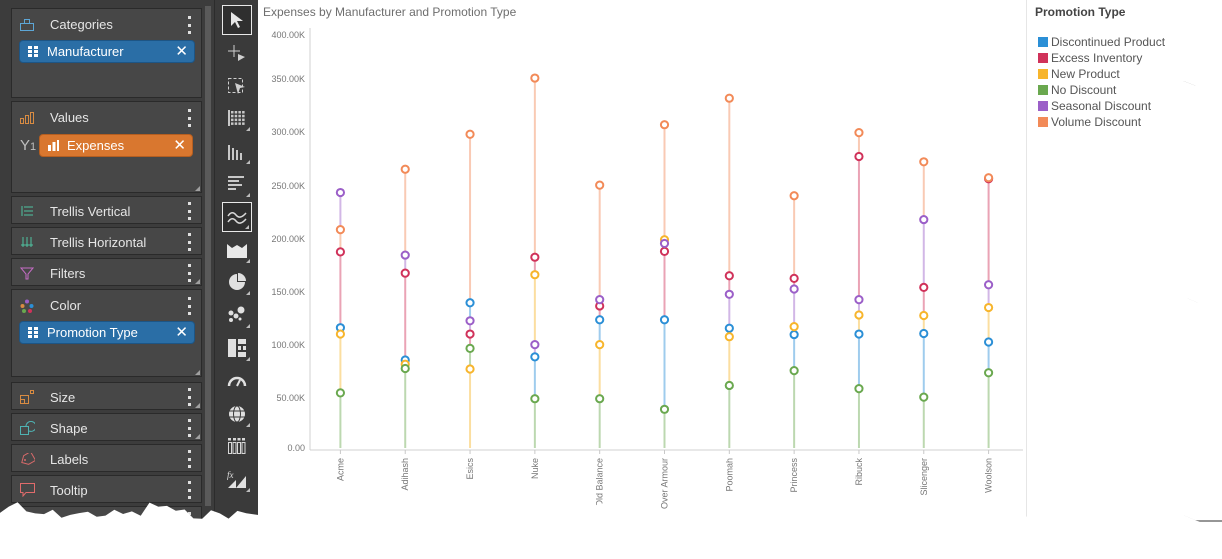 This screenshot has height=559, width=1222. What do you see at coordinates (1079, 74) in the screenshot?
I see `legend-item-new-product: New Product` at bounding box center [1079, 74].